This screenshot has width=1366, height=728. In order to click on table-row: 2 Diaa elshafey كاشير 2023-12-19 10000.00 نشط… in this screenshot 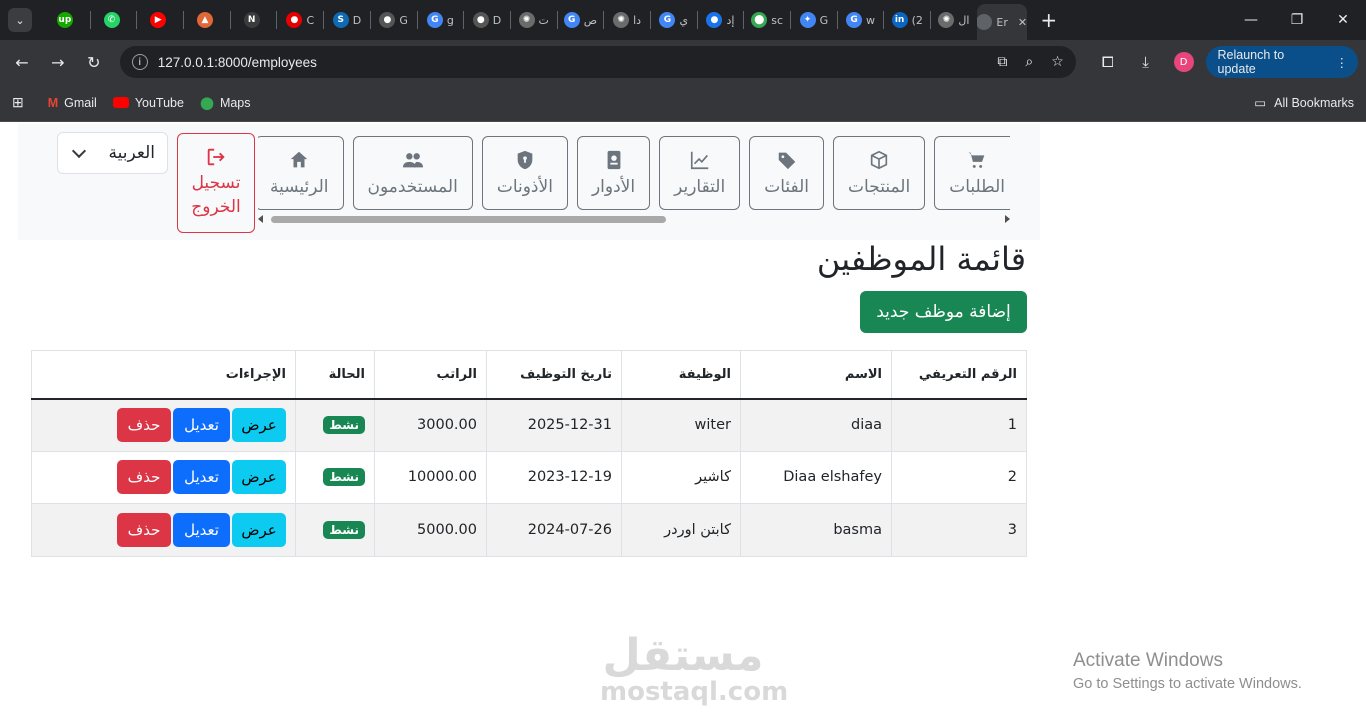, I will do `click(529, 477)`.